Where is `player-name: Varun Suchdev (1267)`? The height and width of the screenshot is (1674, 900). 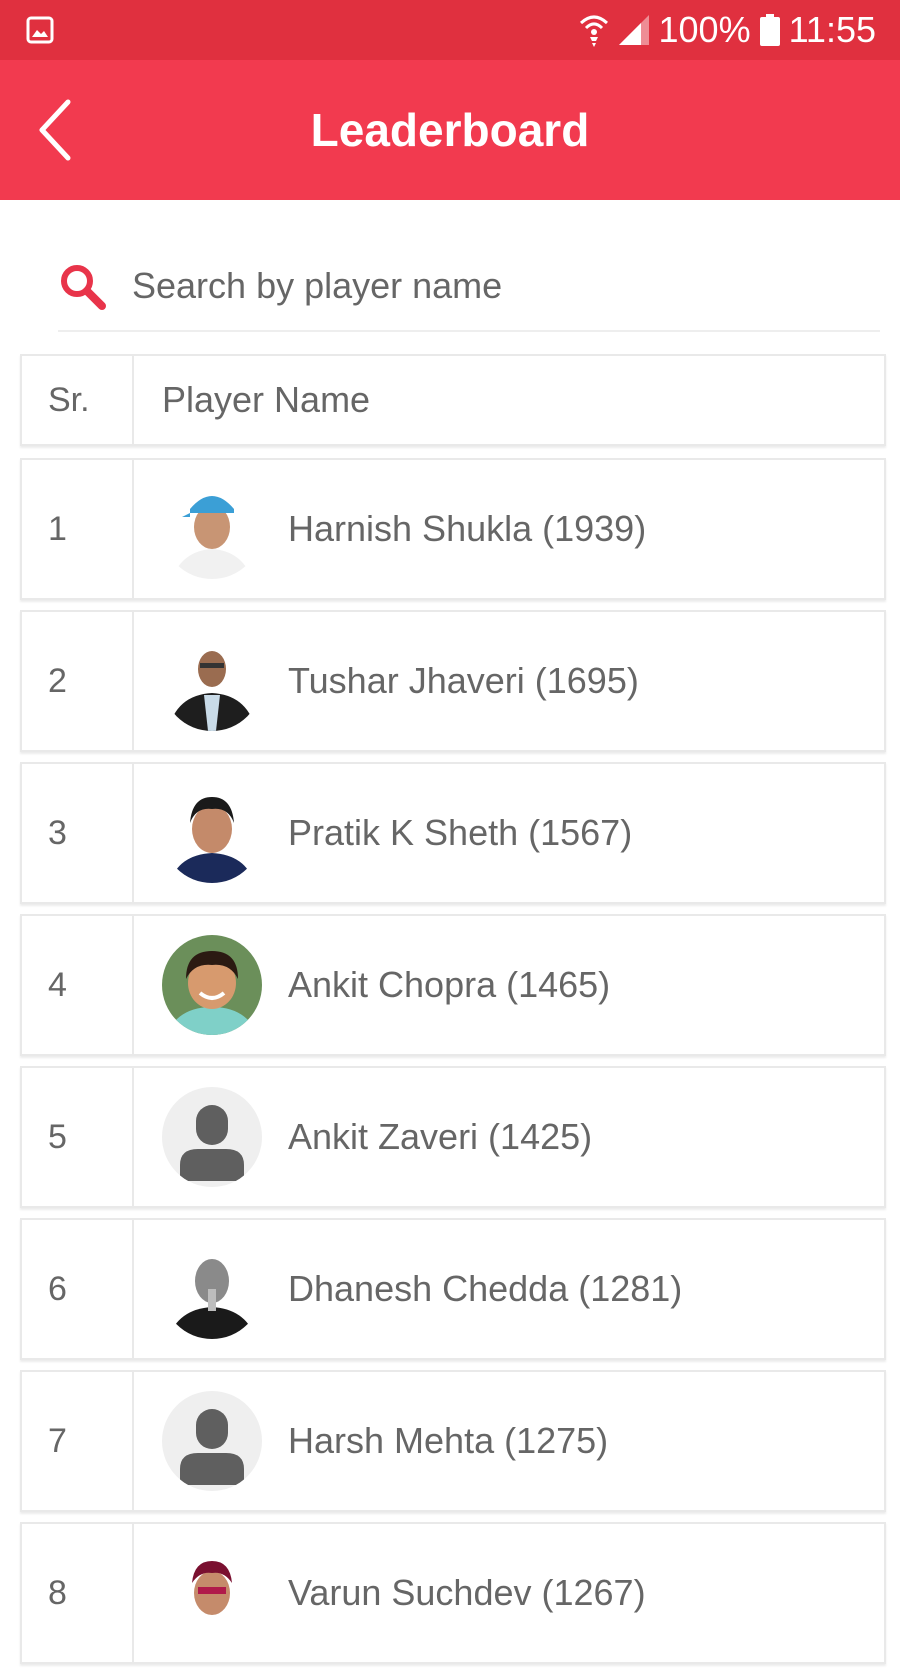
player-name: Varun Suchdev (1267) is located at coordinates (467, 1592).